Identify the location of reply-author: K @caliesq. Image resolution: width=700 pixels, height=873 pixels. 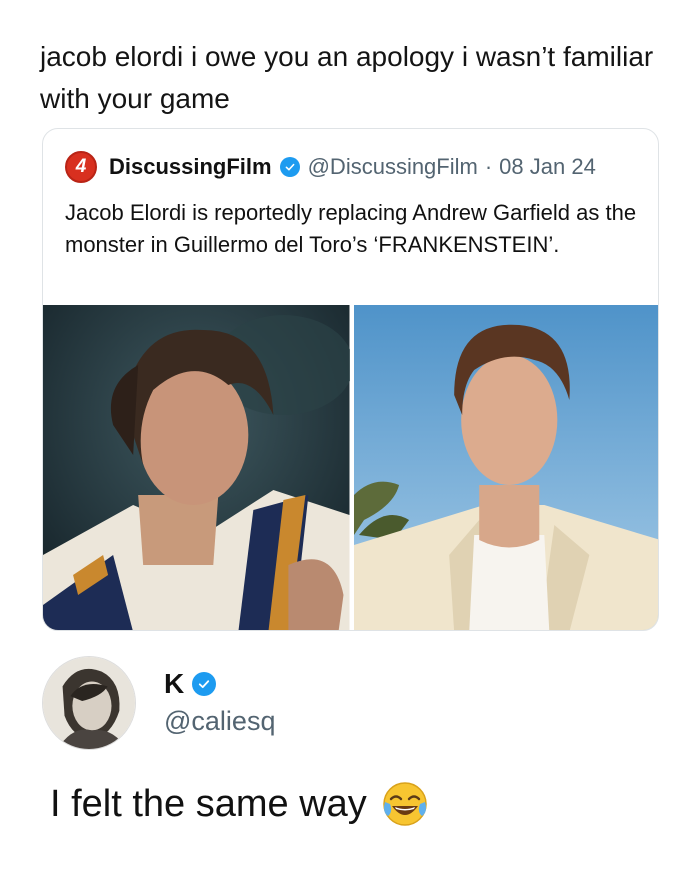
(292, 704).